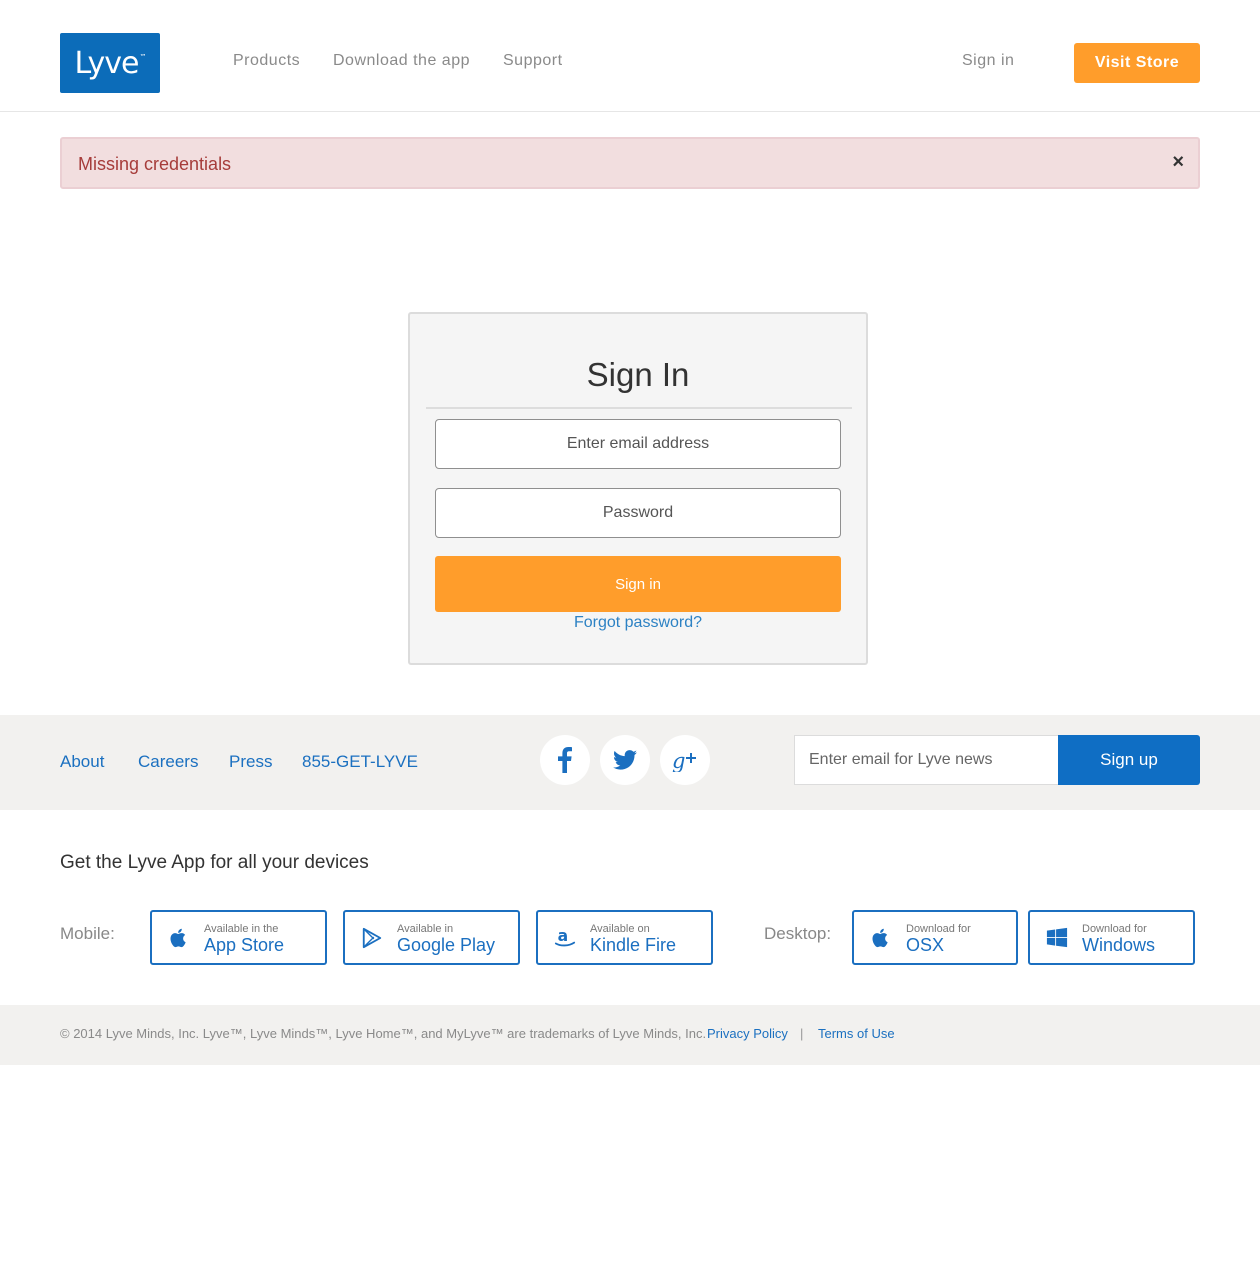 The width and height of the screenshot is (1260, 1287). What do you see at coordinates (168, 762) in the screenshot?
I see `footer-link-careers: Careers` at bounding box center [168, 762].